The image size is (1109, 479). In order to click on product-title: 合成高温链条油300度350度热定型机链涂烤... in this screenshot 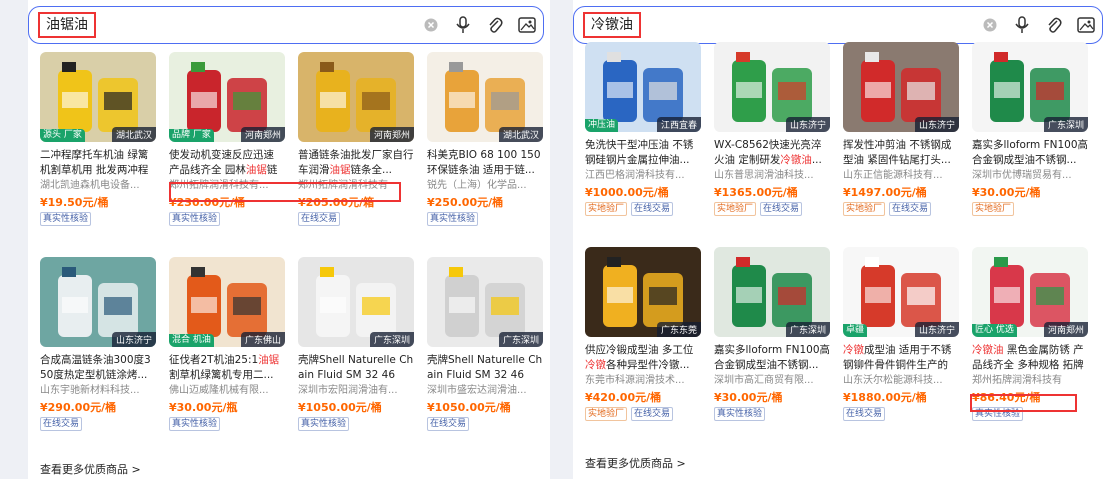, I will do `click(98, 368)`.